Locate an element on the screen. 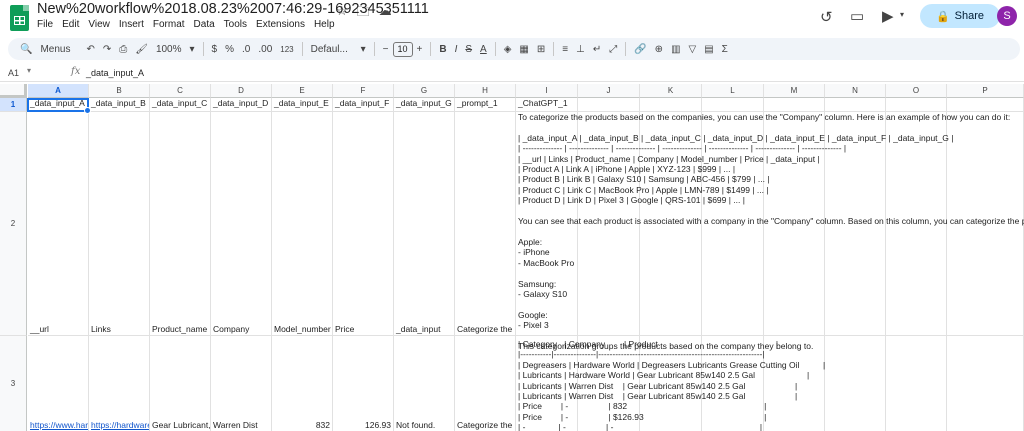 The width and height of the screenshot is (1024, 431). column-header-c: C is located at coordinates (180, 91).